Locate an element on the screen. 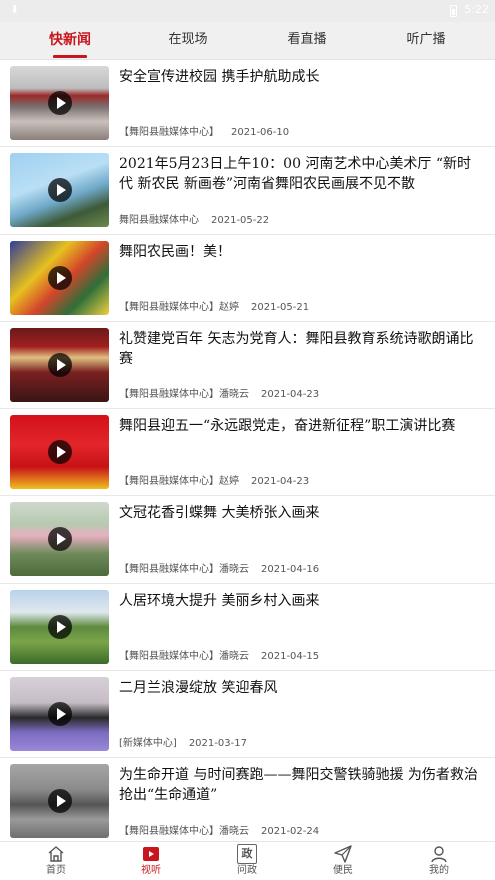 This screenshot has width=495, height=880. nav-mine: 我的 is located at coordinates (439, 862).